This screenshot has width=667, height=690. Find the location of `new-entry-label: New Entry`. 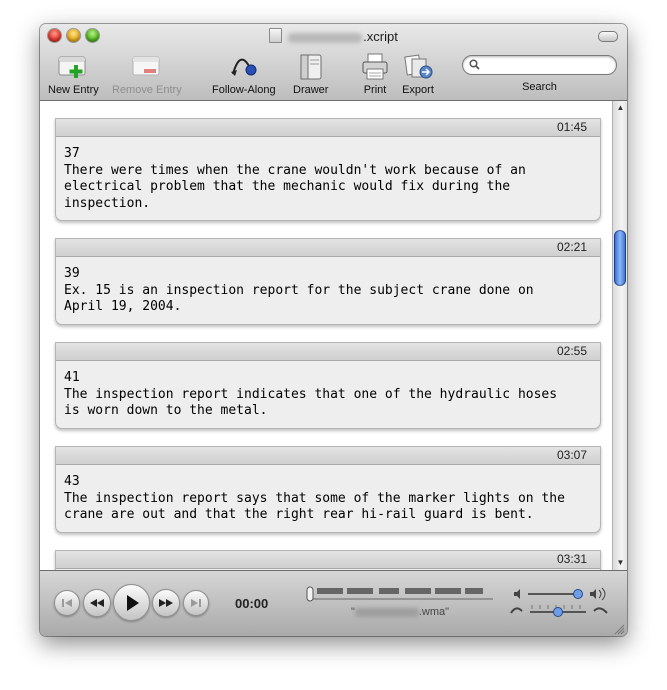

new-entry-label: New Entry is located at coordinates (73, 90).